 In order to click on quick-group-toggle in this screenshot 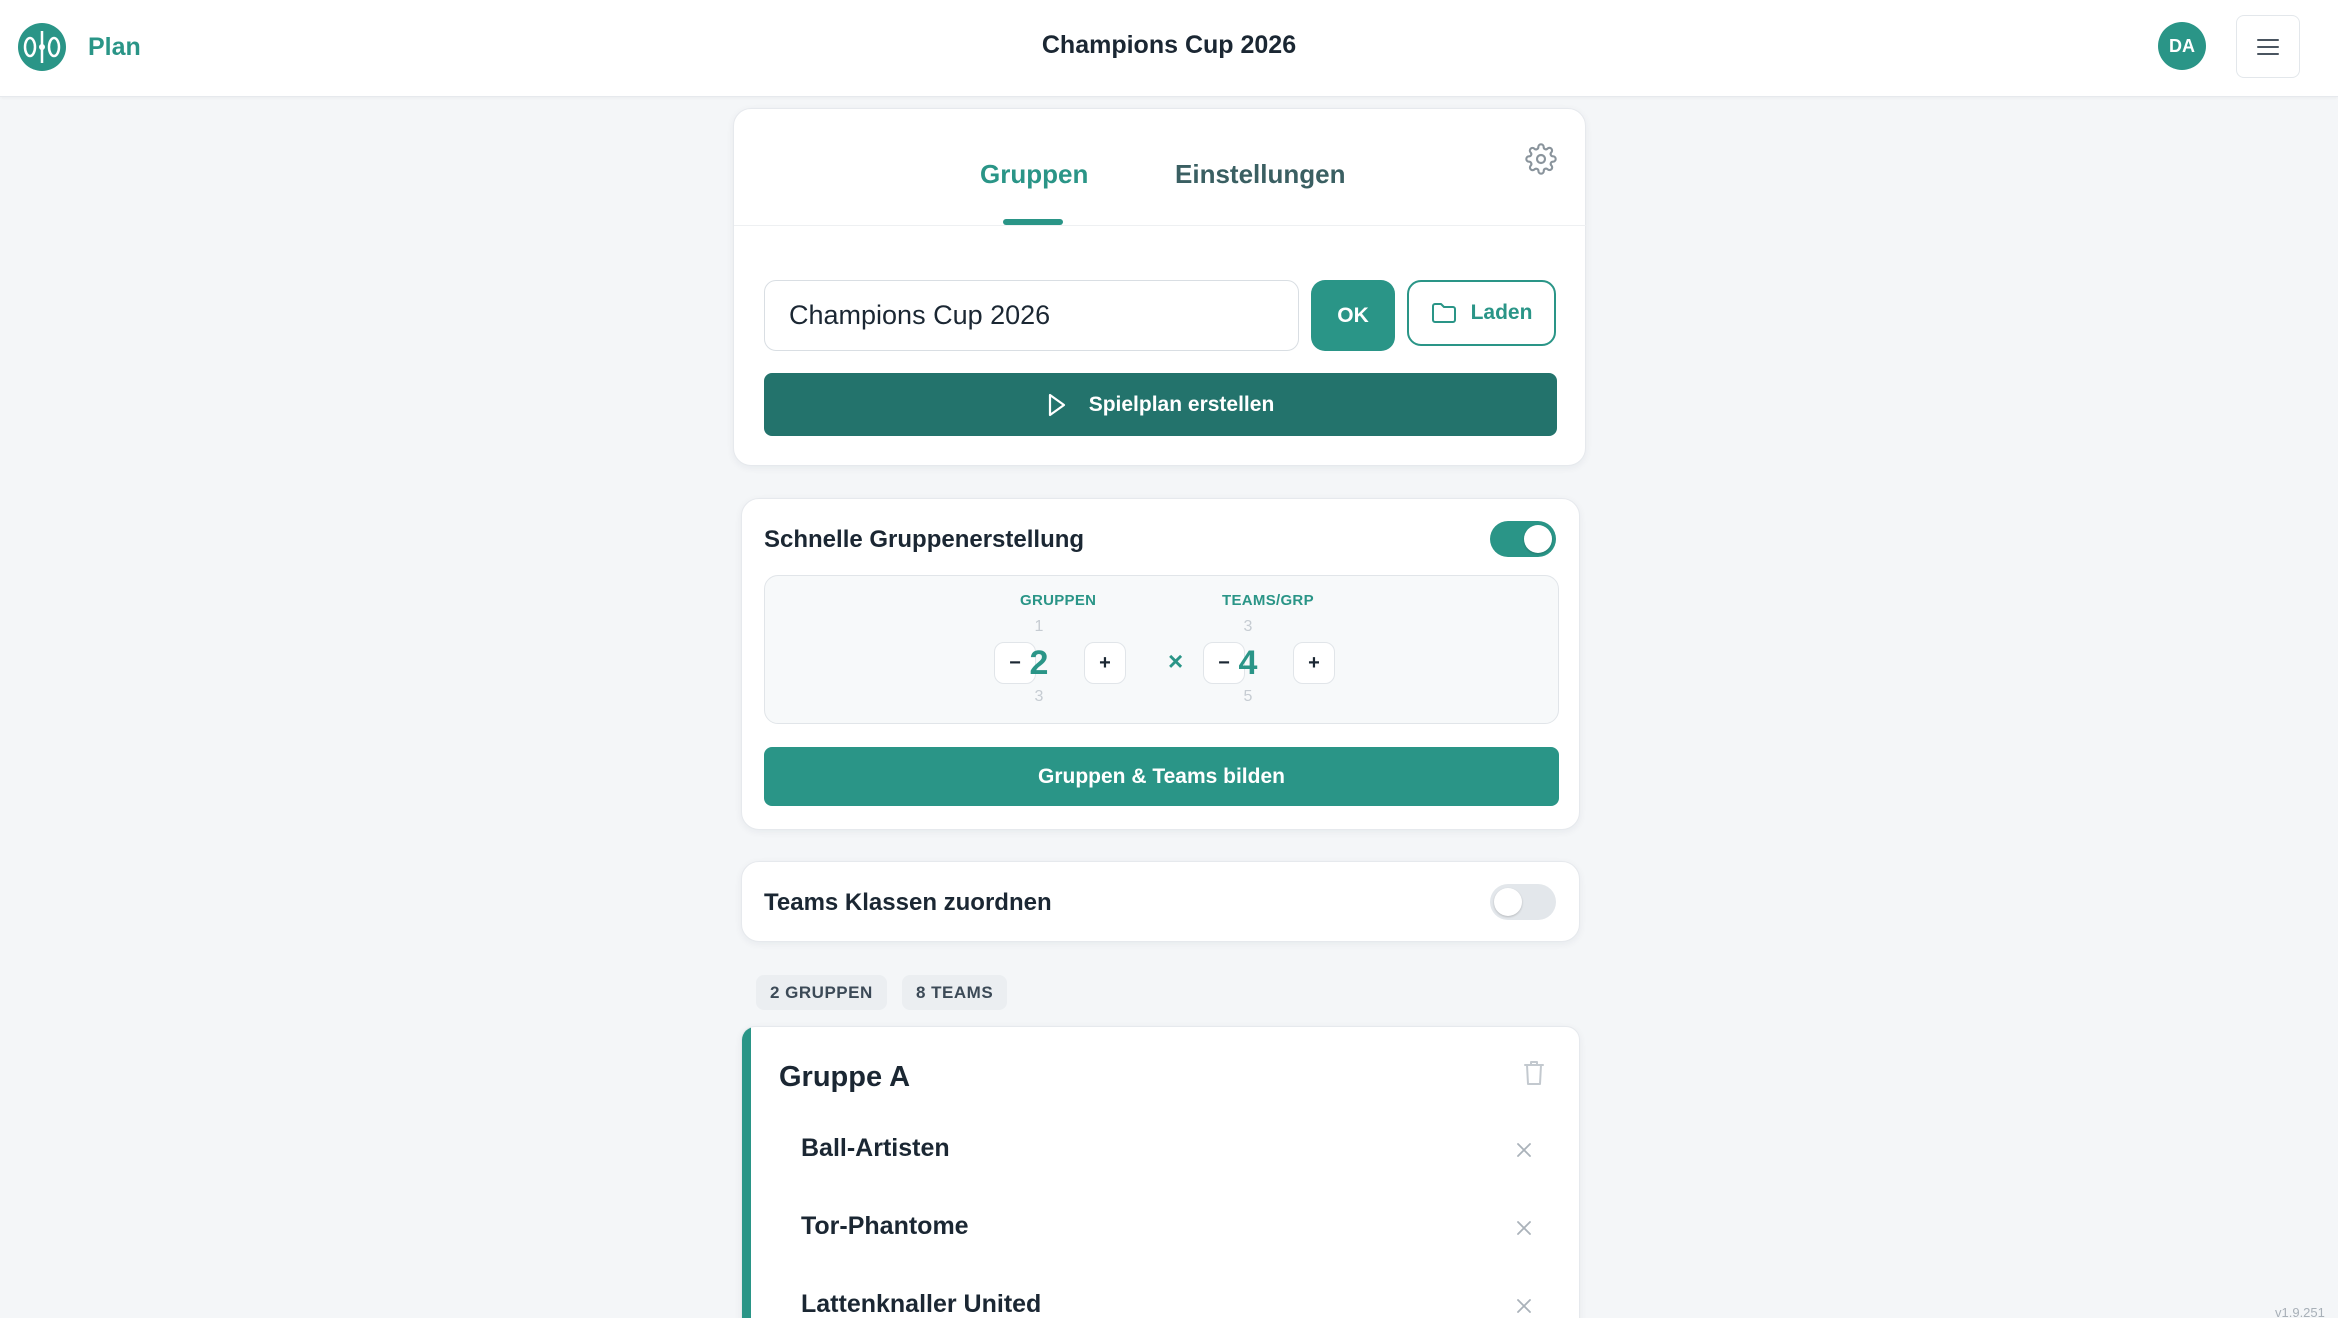, I will do `click(1523, 539)`.